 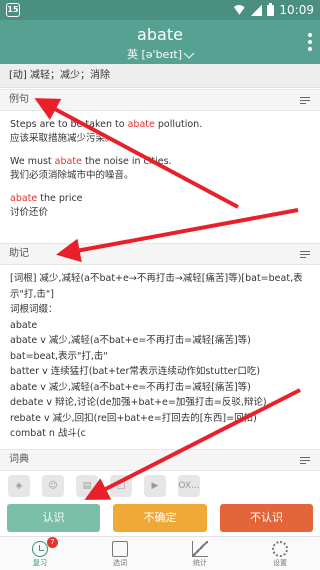 What do you see at coordinates (46, 198) in the screenshot?
I see `example-sentence: abate the price` at bounding box center [46, 198].